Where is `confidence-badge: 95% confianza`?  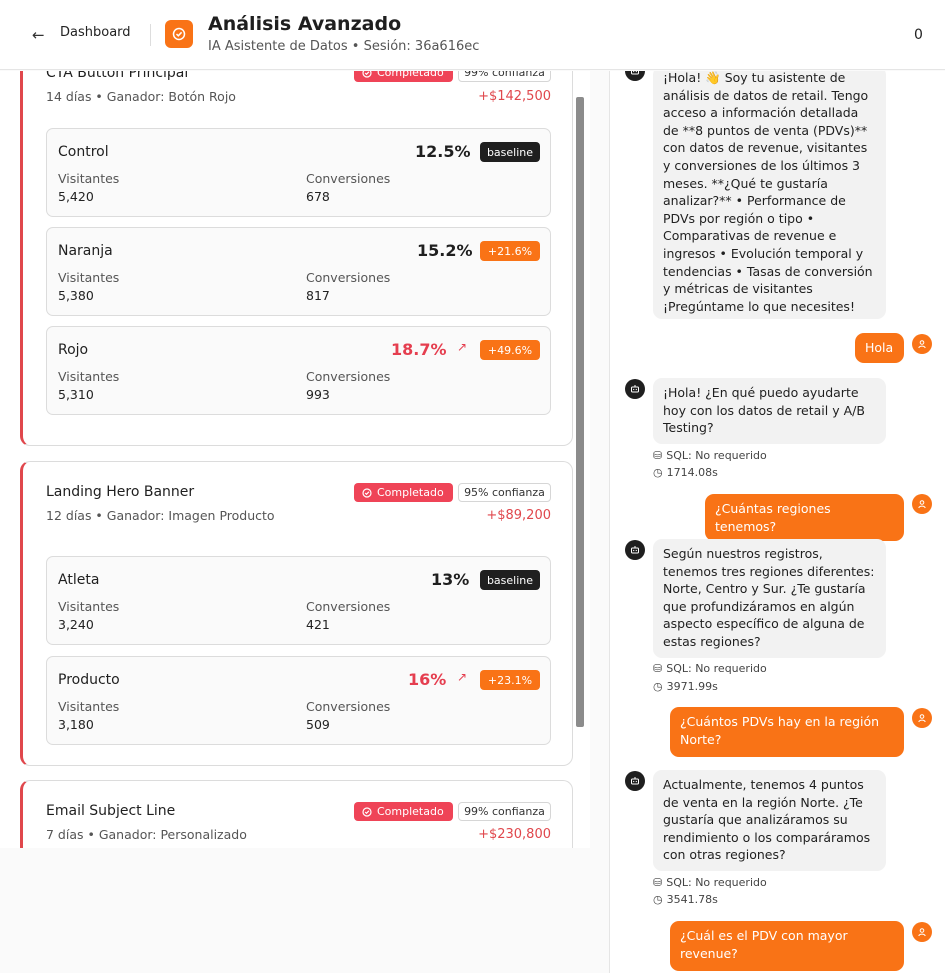 confidence-badge: 95% confianza is located at coordinates (504, 492).